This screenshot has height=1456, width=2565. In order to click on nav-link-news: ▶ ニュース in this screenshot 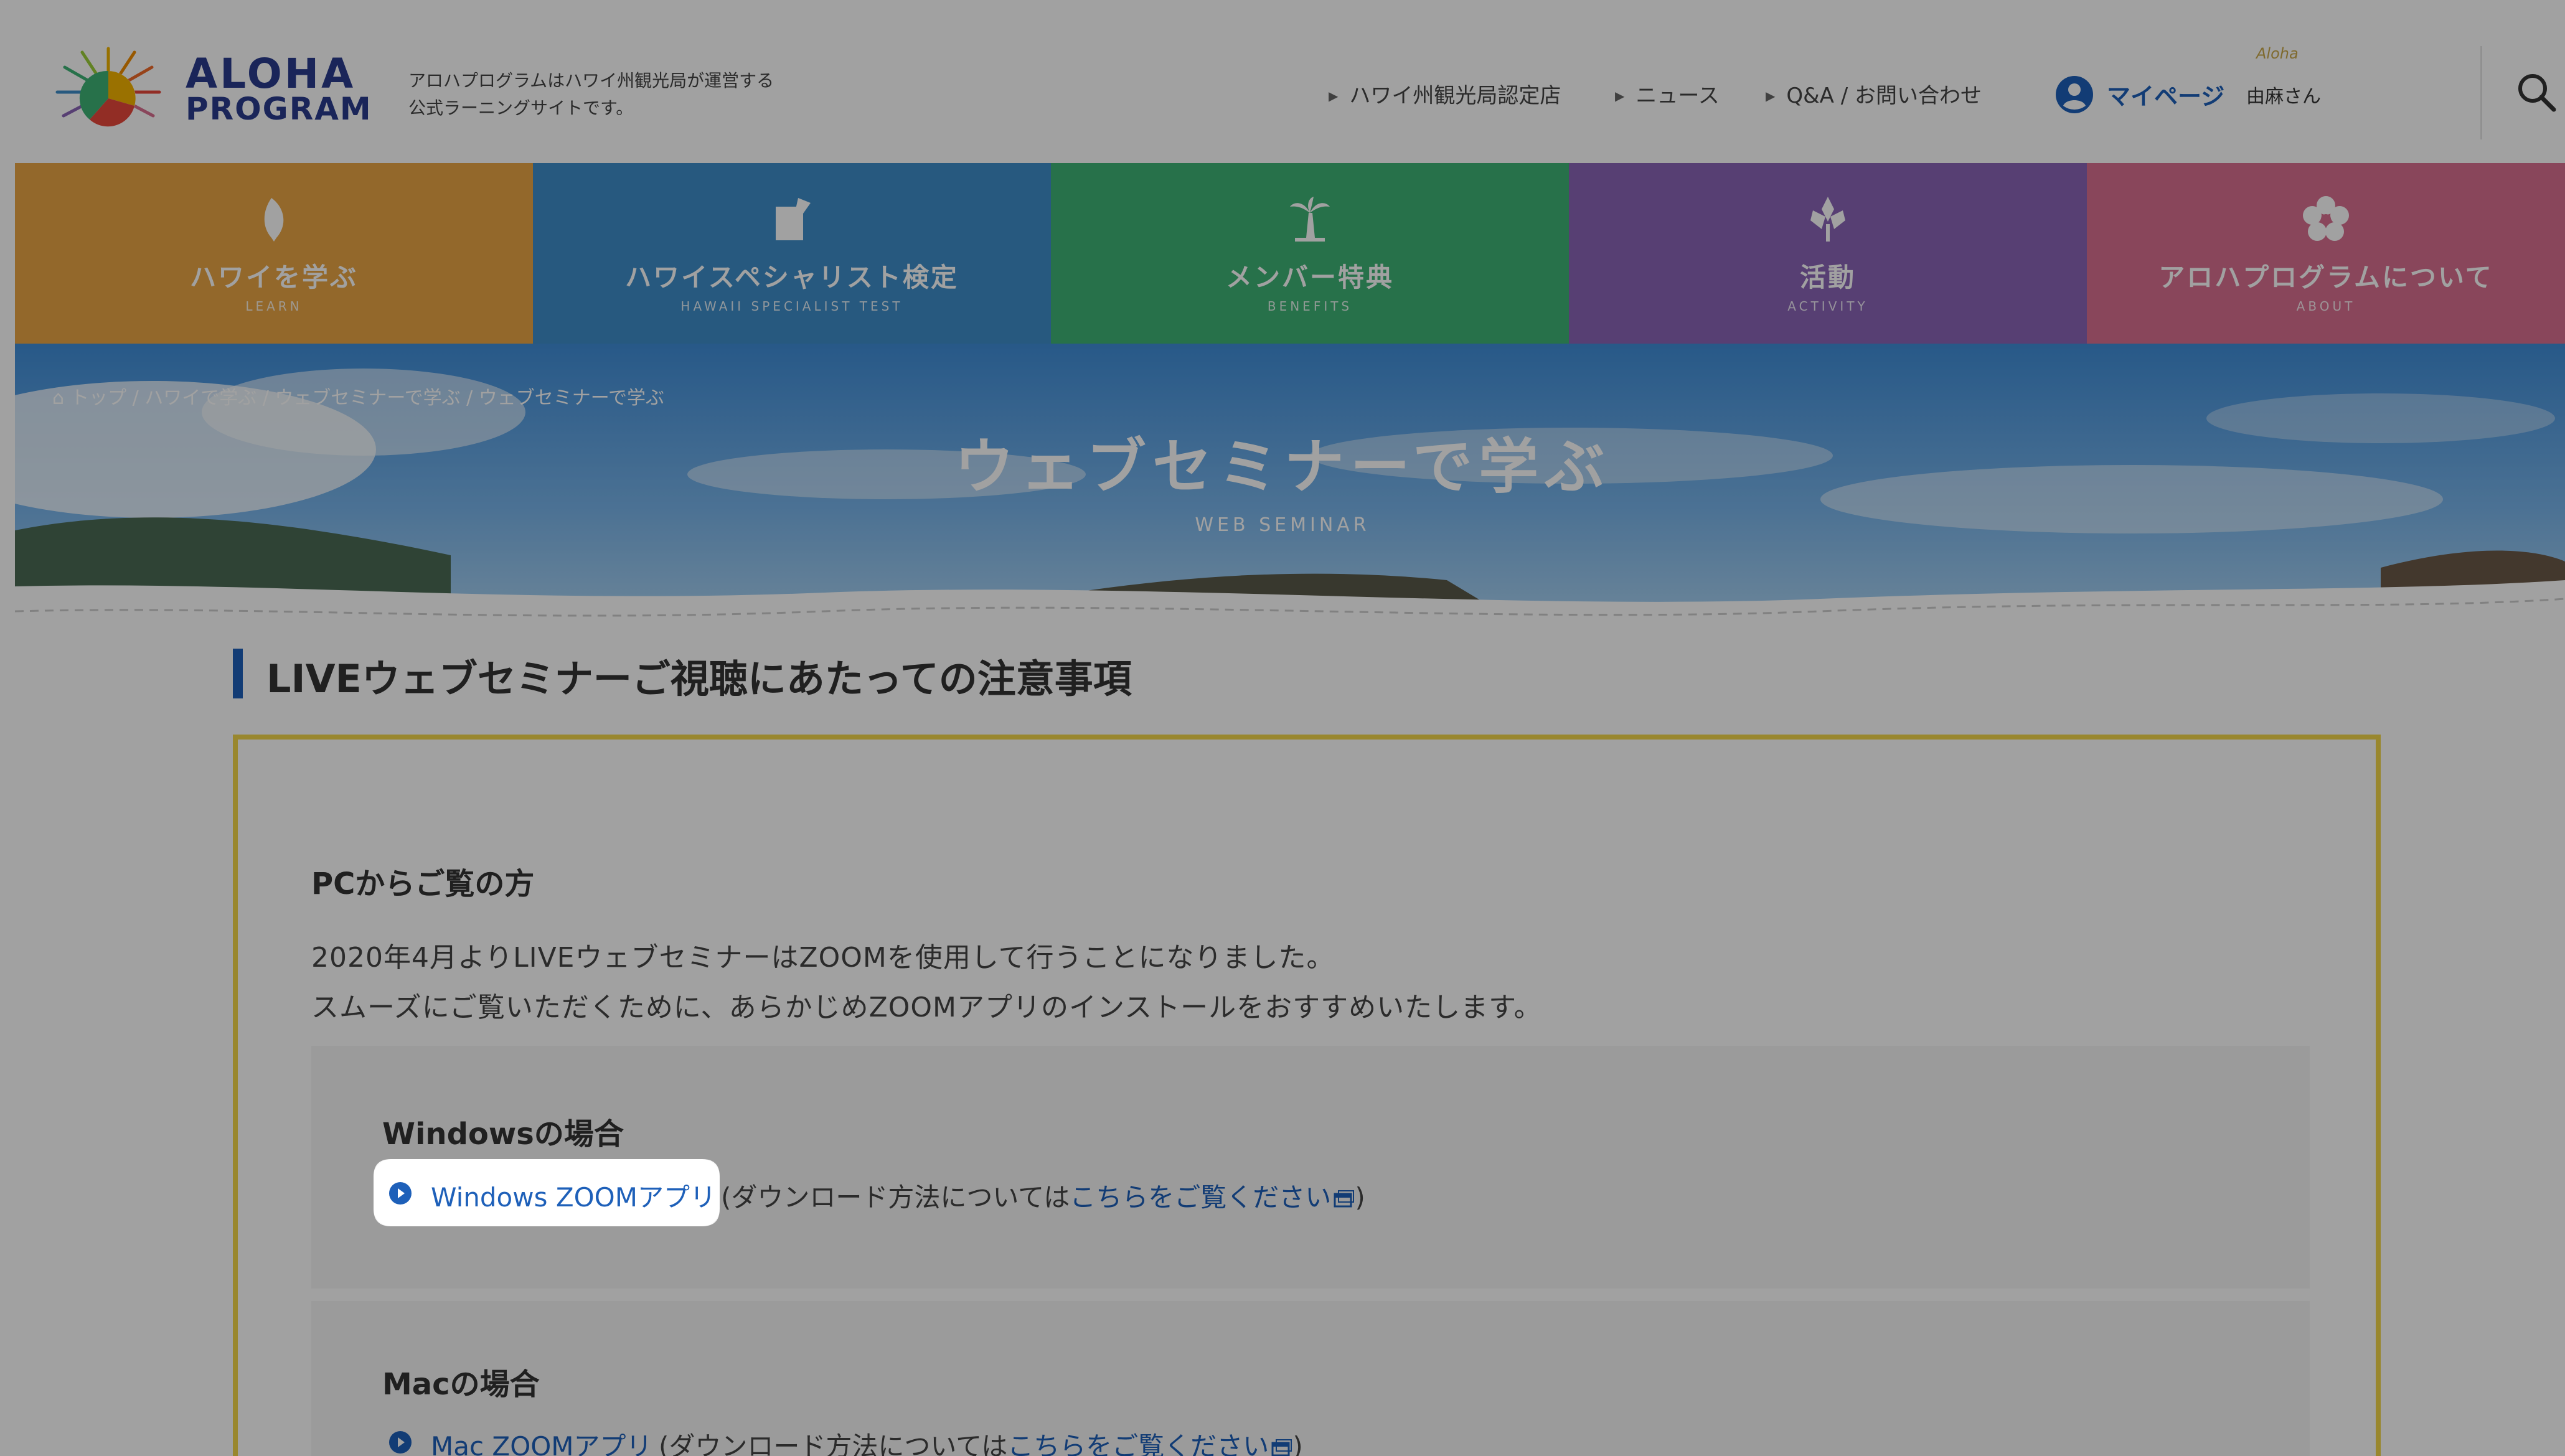, I will do `click(1667, 93)`.